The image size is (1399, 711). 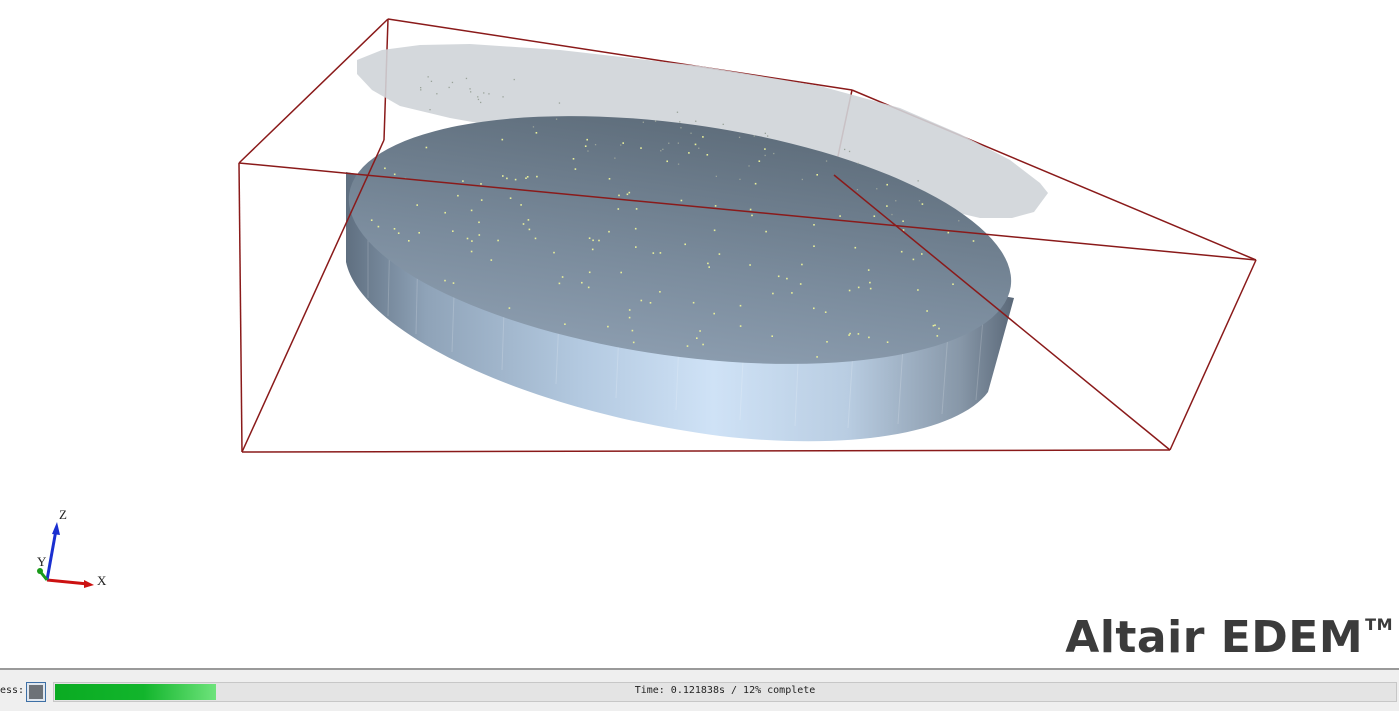 What do you see at coordinates (1379, 624) in the screenshot?
I see `brand-trademark: TM` at bounding box center [1379, 624].